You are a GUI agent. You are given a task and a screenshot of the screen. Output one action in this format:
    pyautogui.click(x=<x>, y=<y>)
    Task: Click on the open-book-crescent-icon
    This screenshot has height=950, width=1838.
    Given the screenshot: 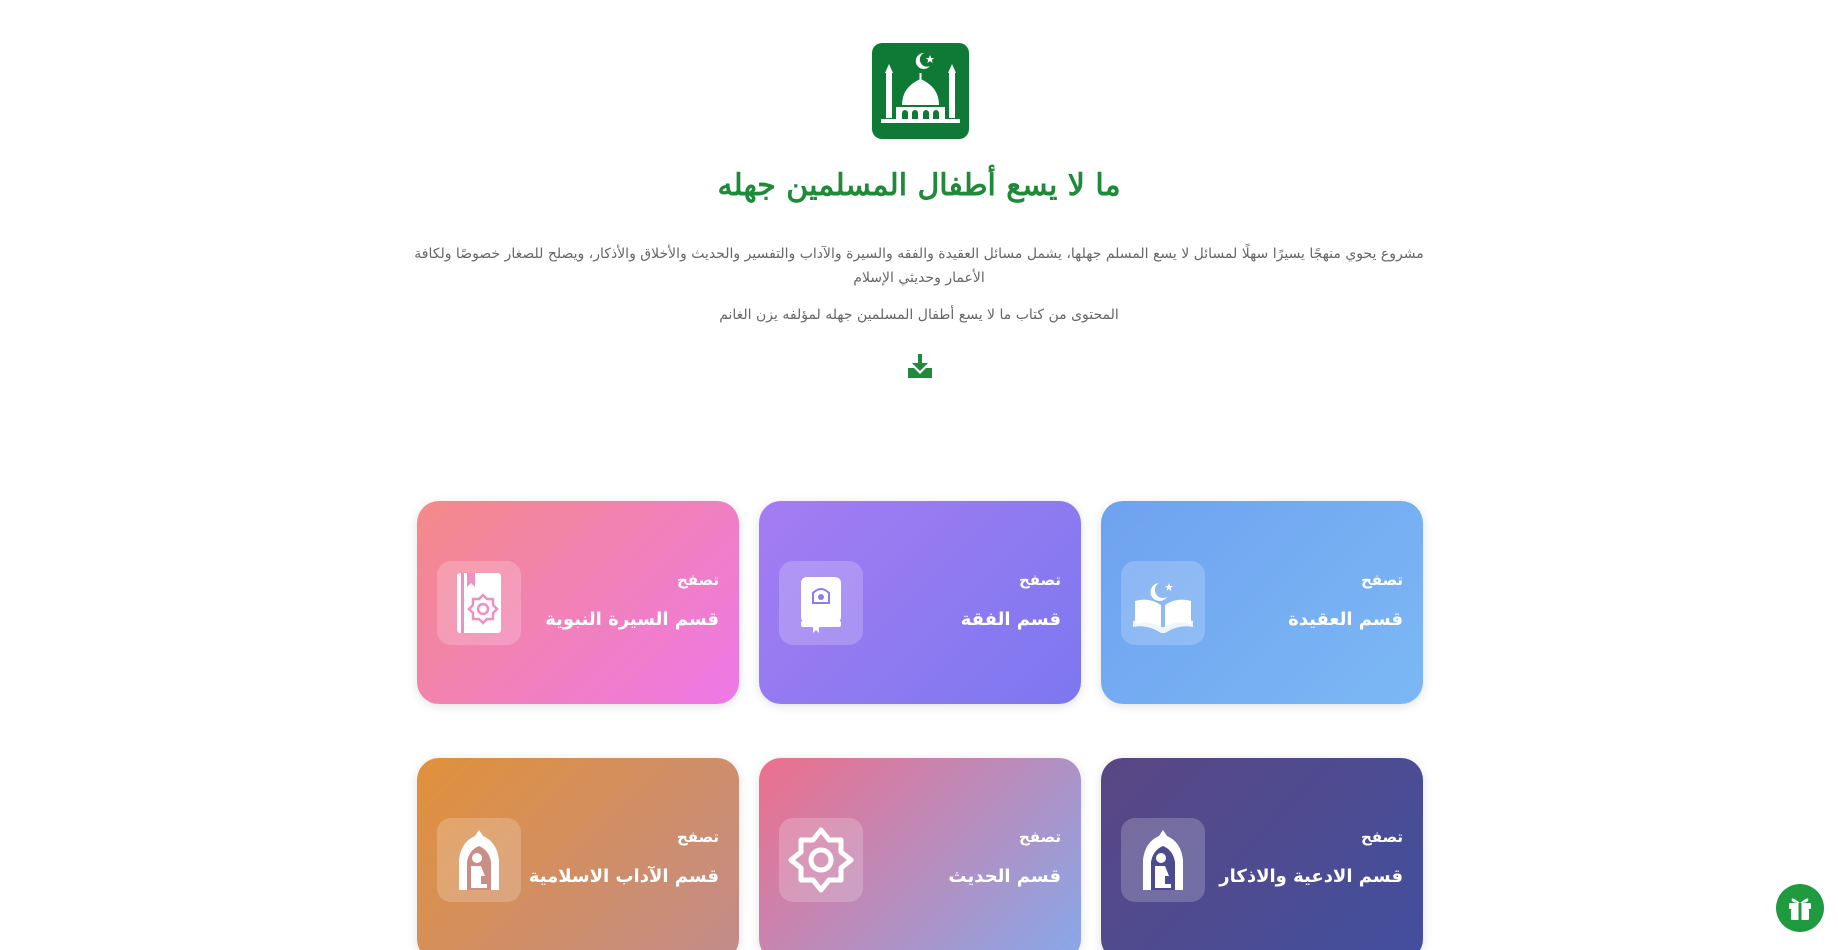 What is the action you would take?
    pyautogui.click(x=1163, y=603)
    